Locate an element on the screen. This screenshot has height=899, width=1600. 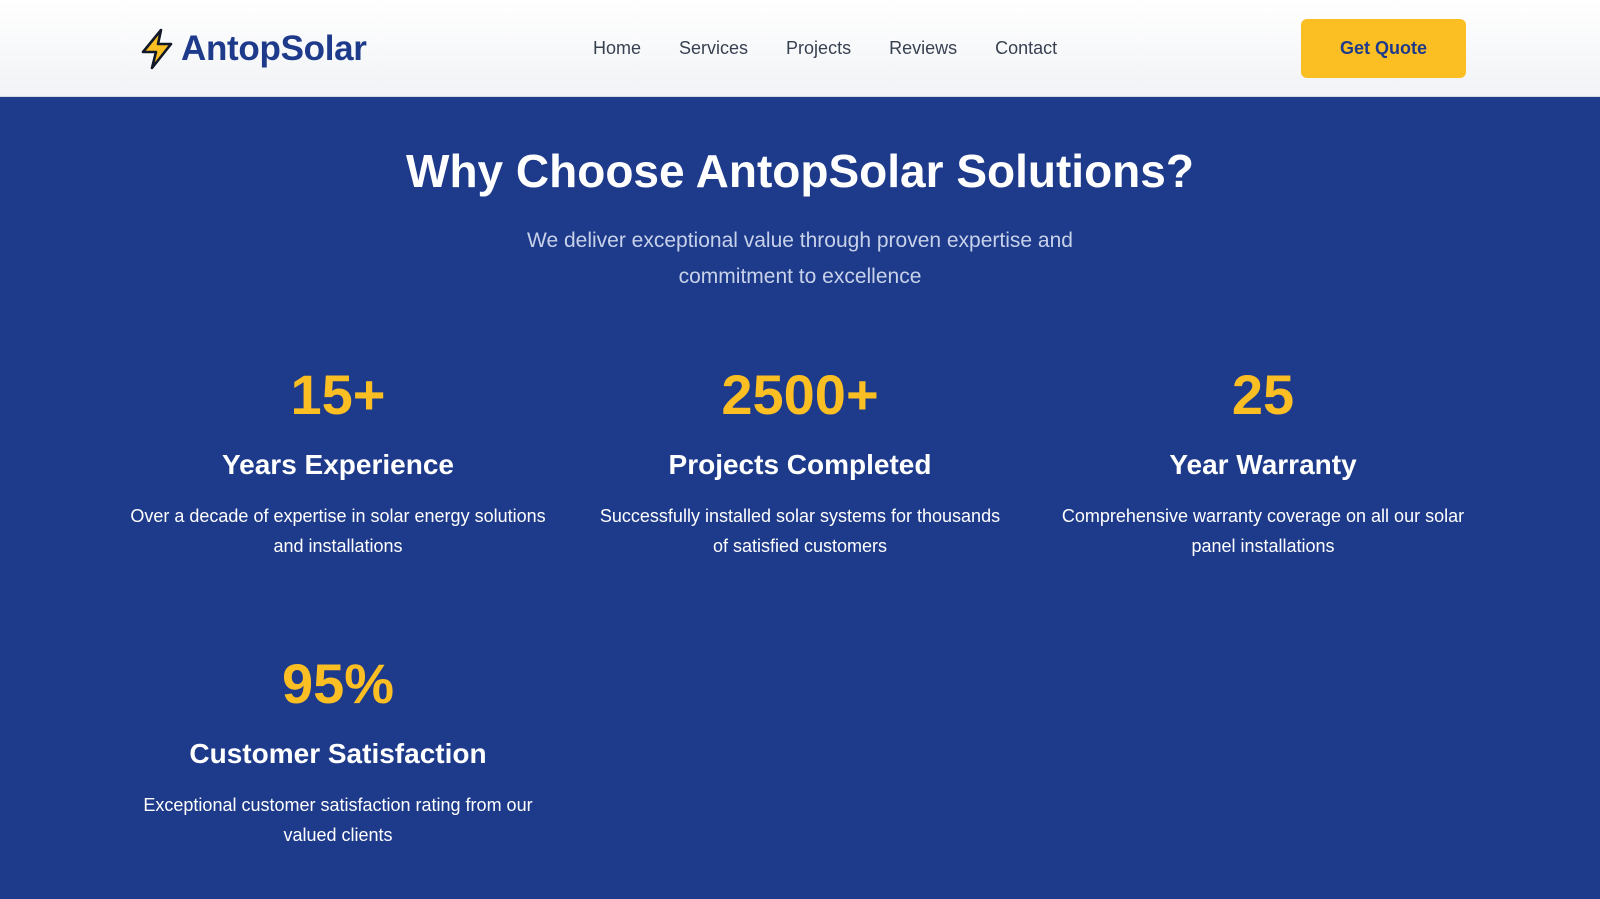
section-title: Why Choose AntopSolar Solutions? is located at coordinates (800, 171).